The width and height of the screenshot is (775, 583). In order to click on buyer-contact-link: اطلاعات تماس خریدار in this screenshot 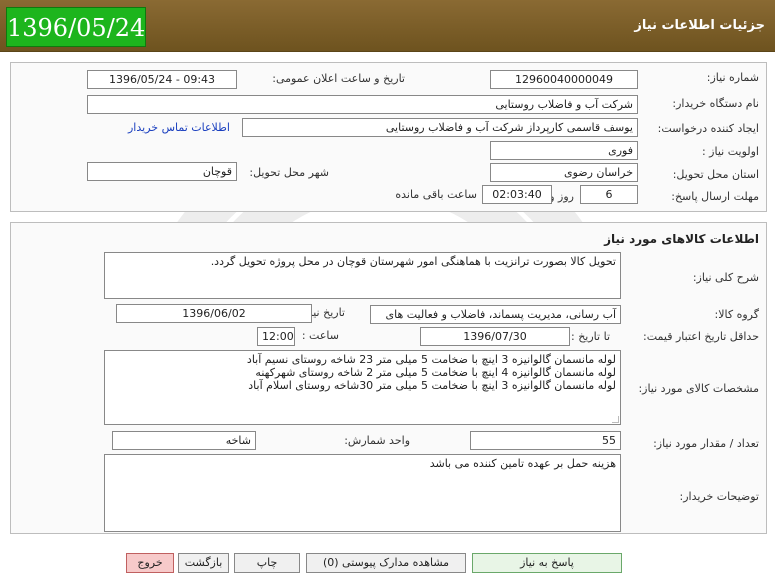, I will do `click(179, 127)`.